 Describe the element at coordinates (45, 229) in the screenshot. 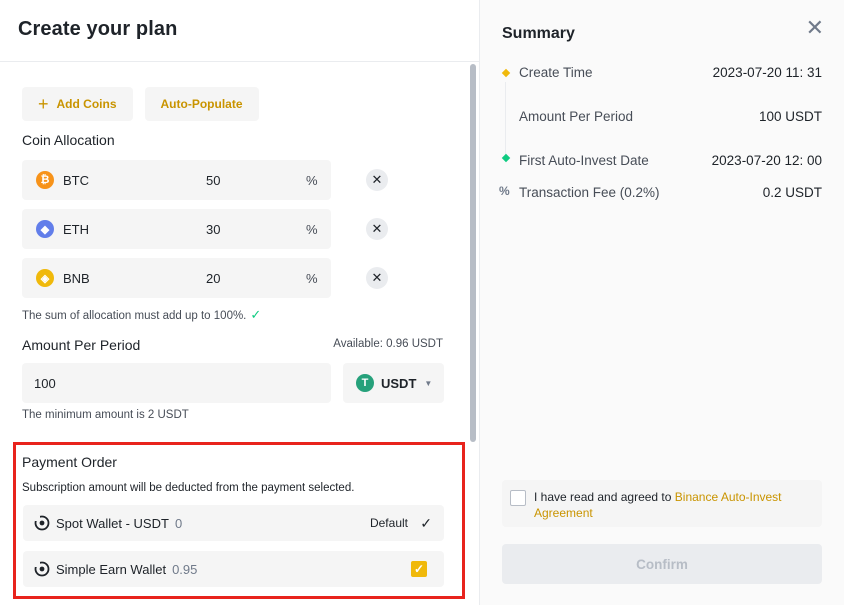

I see `eth-icon: ◆` at that location.